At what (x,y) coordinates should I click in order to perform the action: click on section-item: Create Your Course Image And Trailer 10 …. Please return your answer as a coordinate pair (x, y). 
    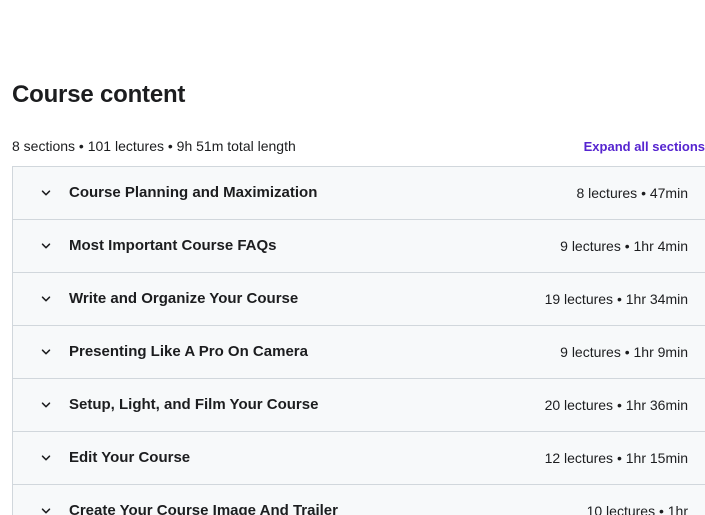
    Looking at the image, I should click on (359, 500).